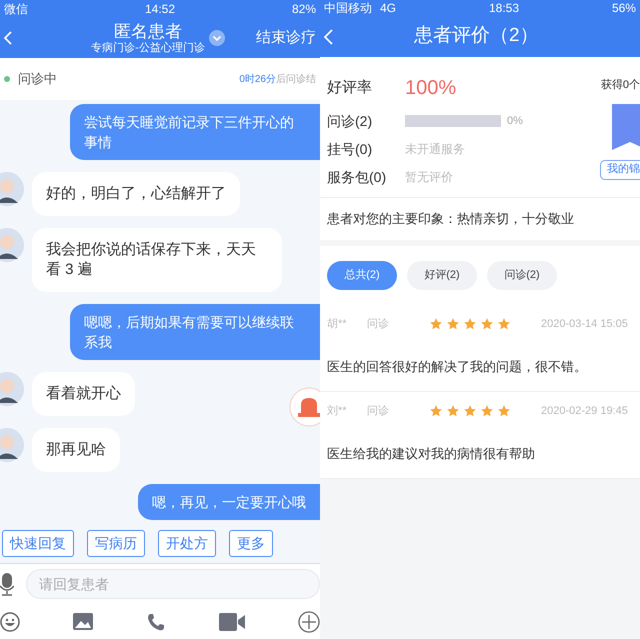 The image size is (640, 639). Describe the element at coordinates (16, 9) in the screenshot. I see `carrier-label: 微信` at that location.